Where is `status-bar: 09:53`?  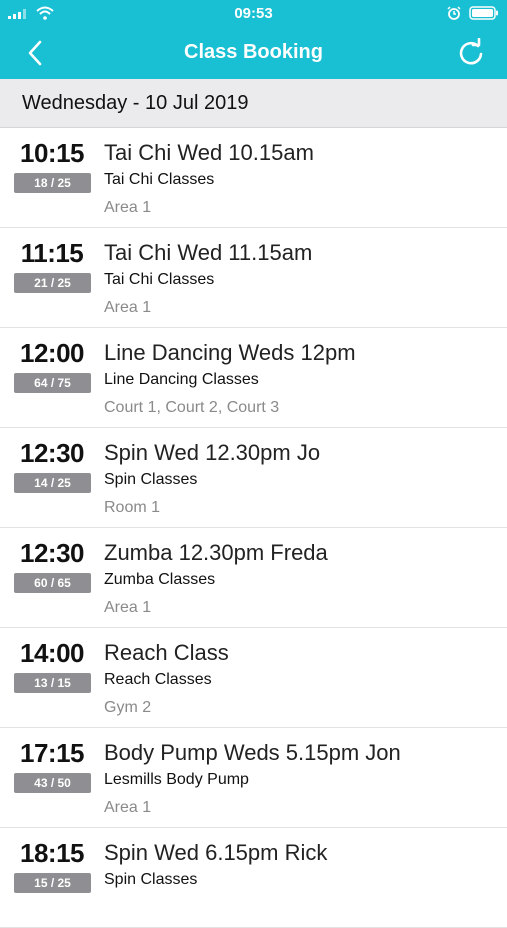 status-bar: 09:53 is located at coordinates (253, 14).